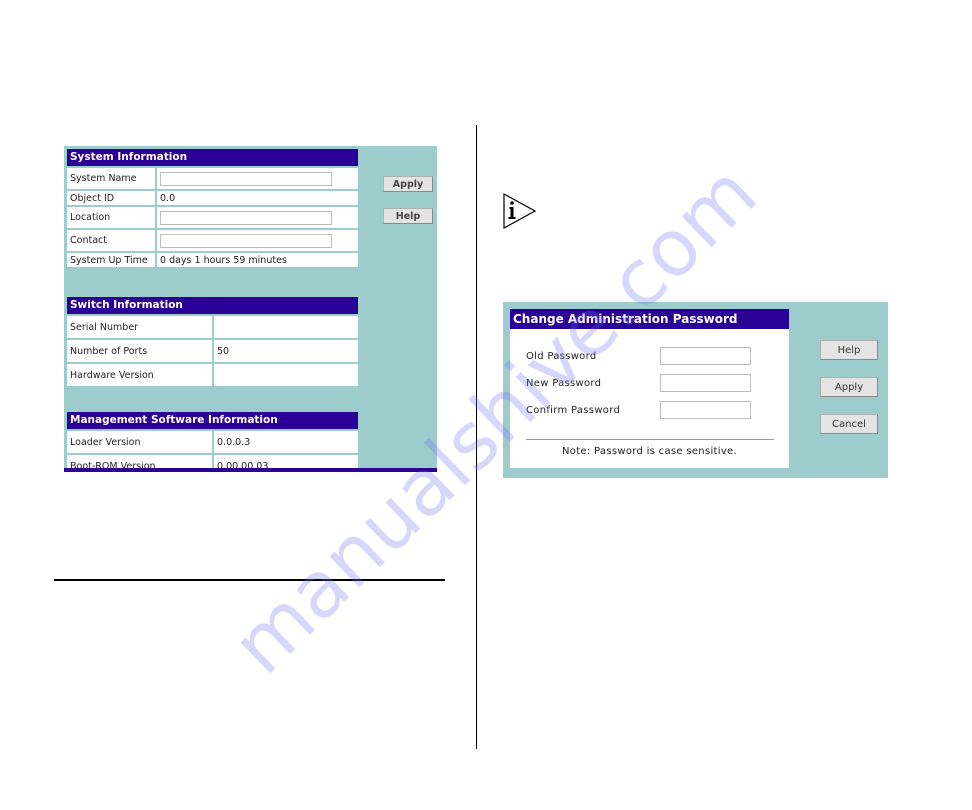 The image size is (972, 810). What do you see at coordinates (564, 383) in the screenshot?
I see `new-password-label: New Password` at bounding box center [564, 383].